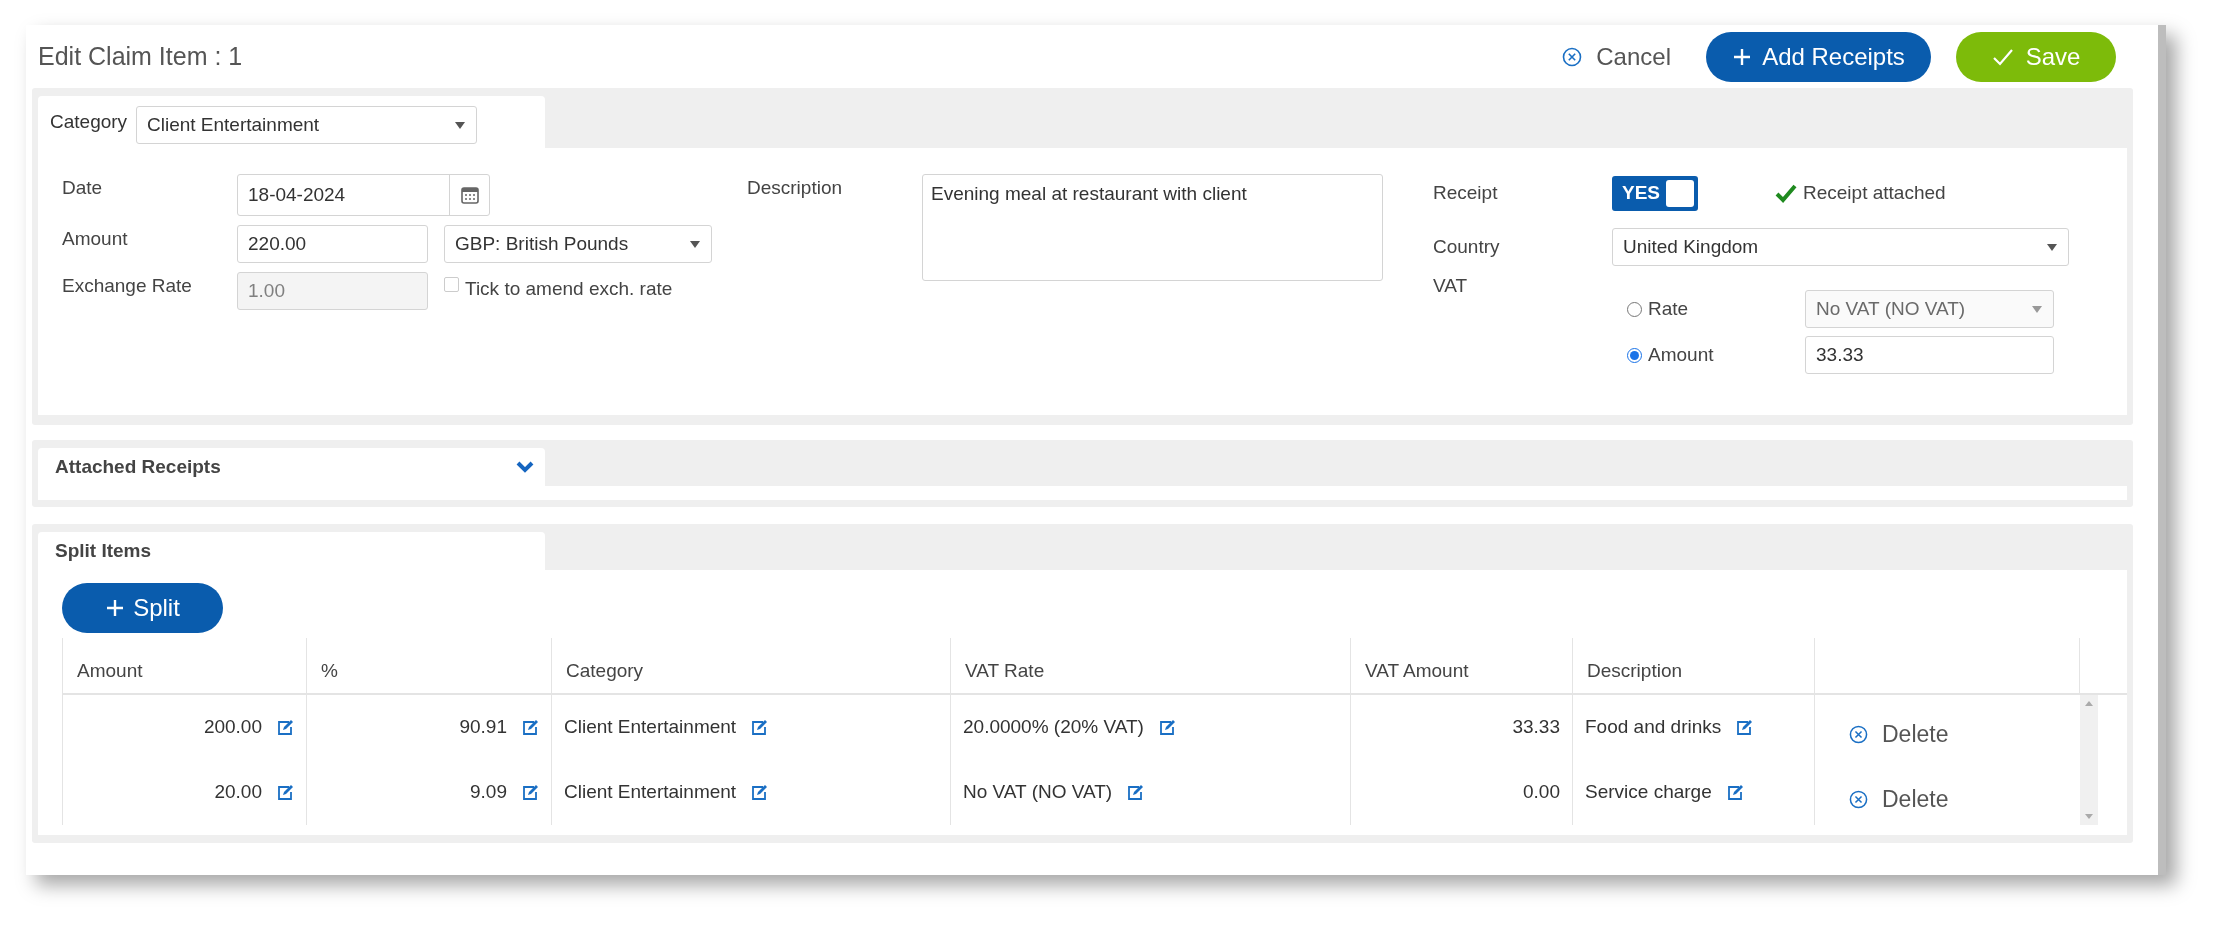 The image size is (2225, 928). What do you see at coordinates (1541, 792) in the screenshot?
I see `table-cell-text: 0.00` at bounding box center [1541, 792].